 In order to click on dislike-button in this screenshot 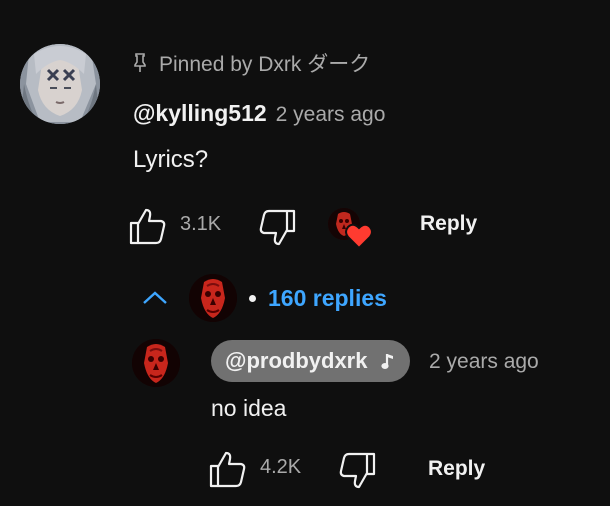, I will do `click(277, 228)`.